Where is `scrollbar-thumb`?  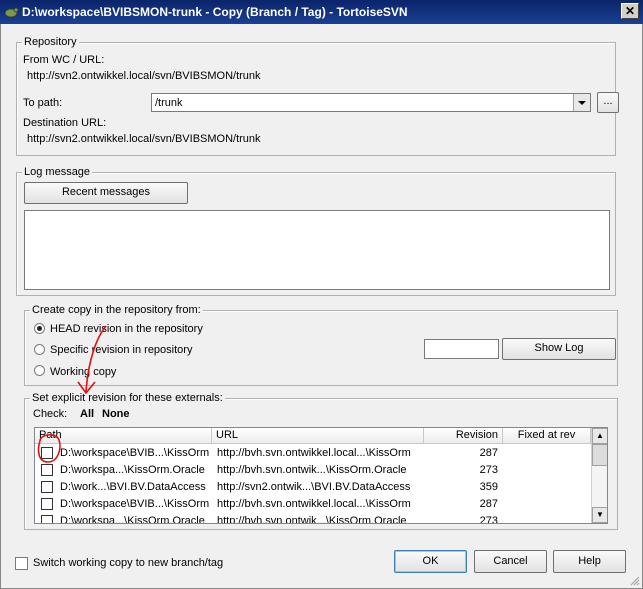
scrollbar-thumb is located at coordinates (599, 455).